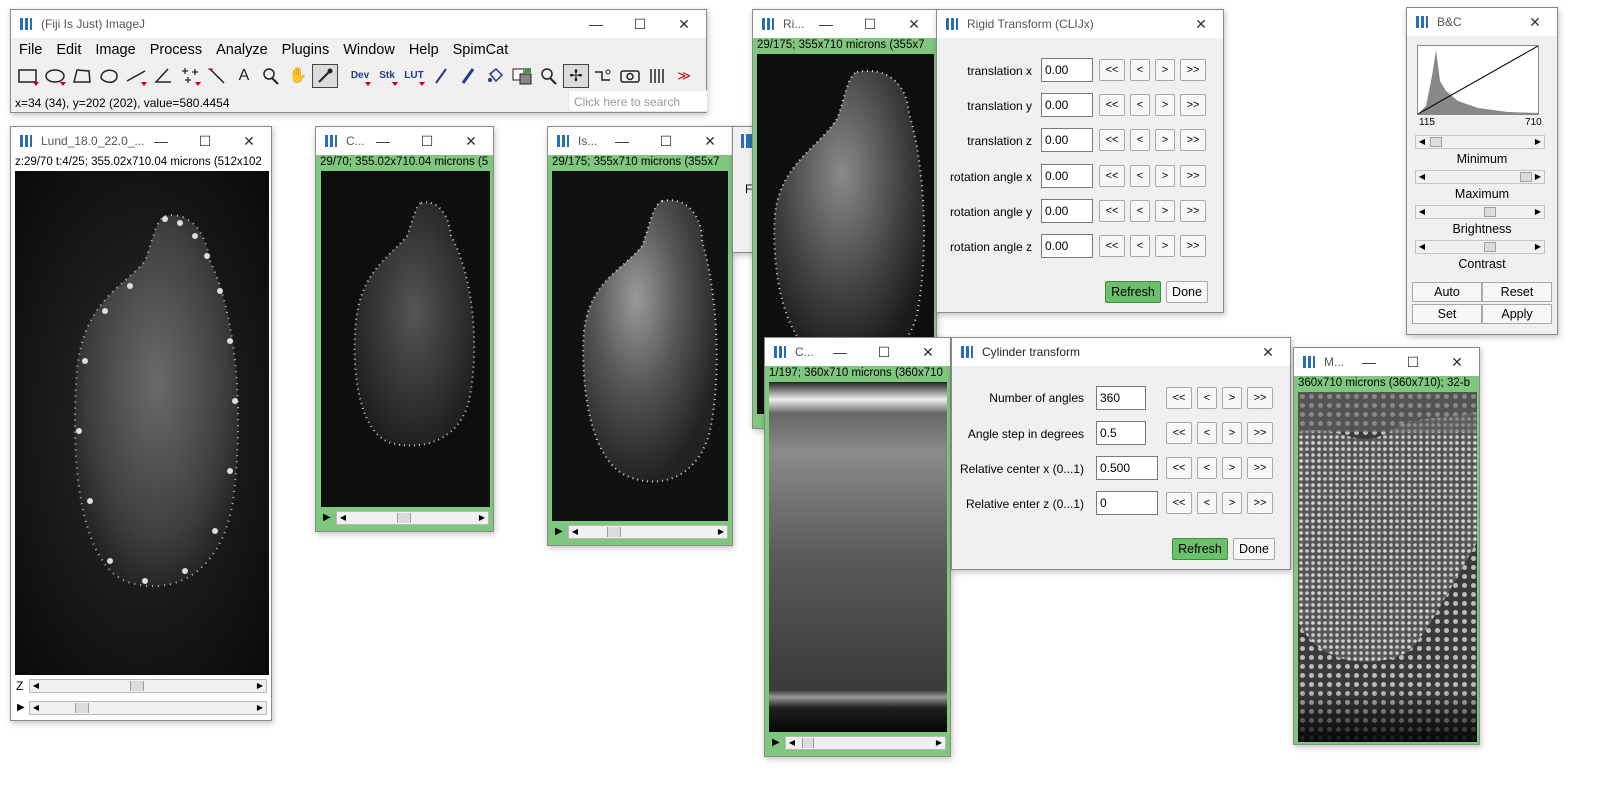 The height and width of the screenshot is (800, 1600). What do you see at coordinates (55, 76) in the screenshot?
I see `oval-tool-icon` at bounding box center [55, 76].